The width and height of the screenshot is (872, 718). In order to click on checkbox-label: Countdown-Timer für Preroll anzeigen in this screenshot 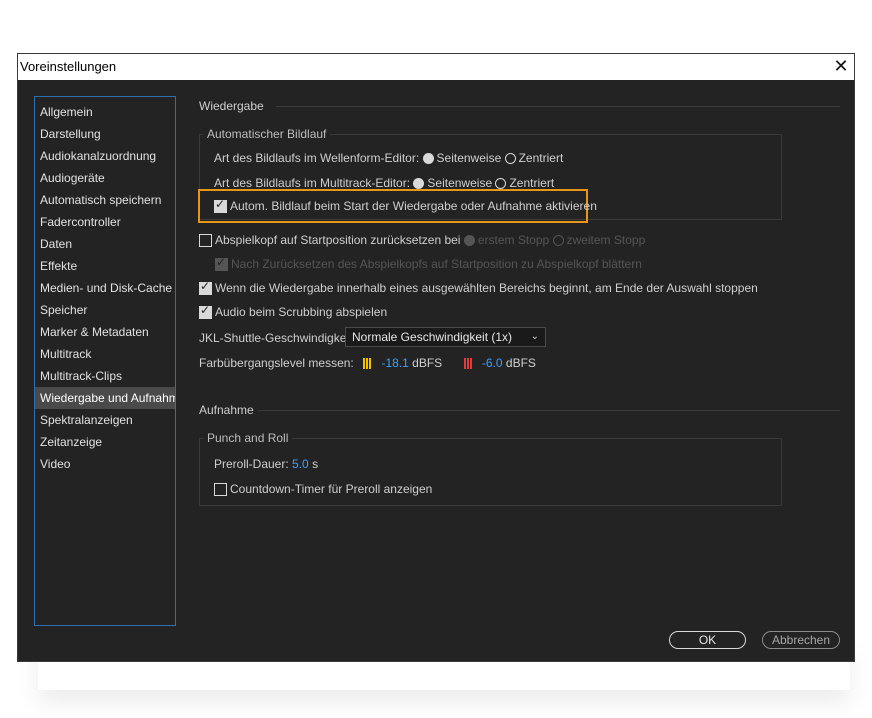, I will do `click(331, 489)`.